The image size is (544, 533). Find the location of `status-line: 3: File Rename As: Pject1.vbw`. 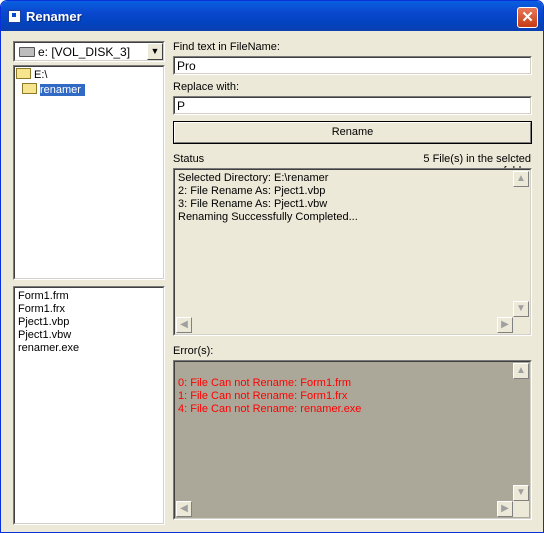

status-line: 3: File Rename As: Pject1.vbw is located at coordinates (253, 204).